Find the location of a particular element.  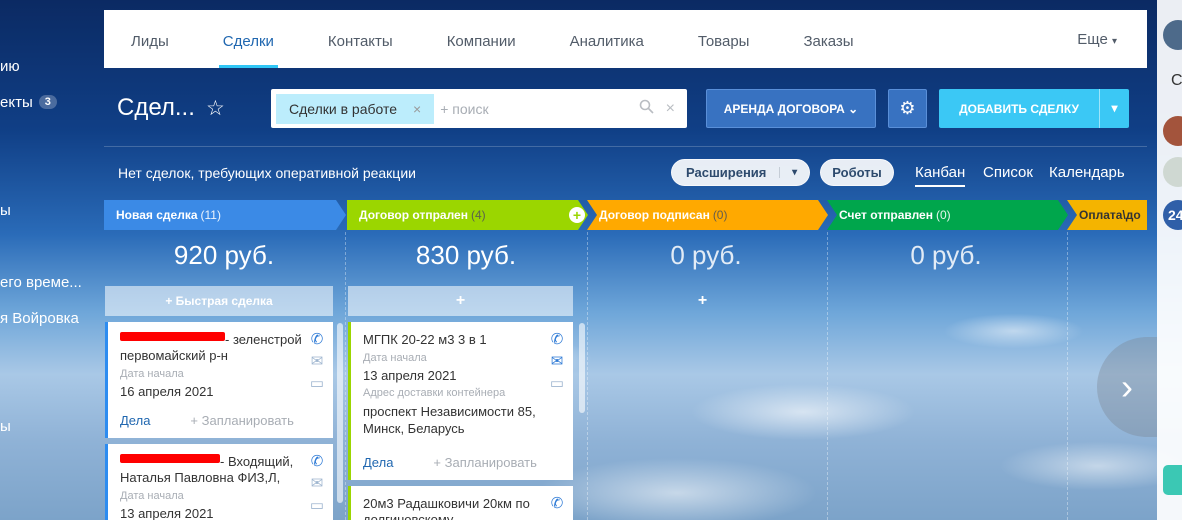

arenda-dogovora-button: АРЕНДА ДОГОВОРА ⌄ is located at coordinates (791, 108).